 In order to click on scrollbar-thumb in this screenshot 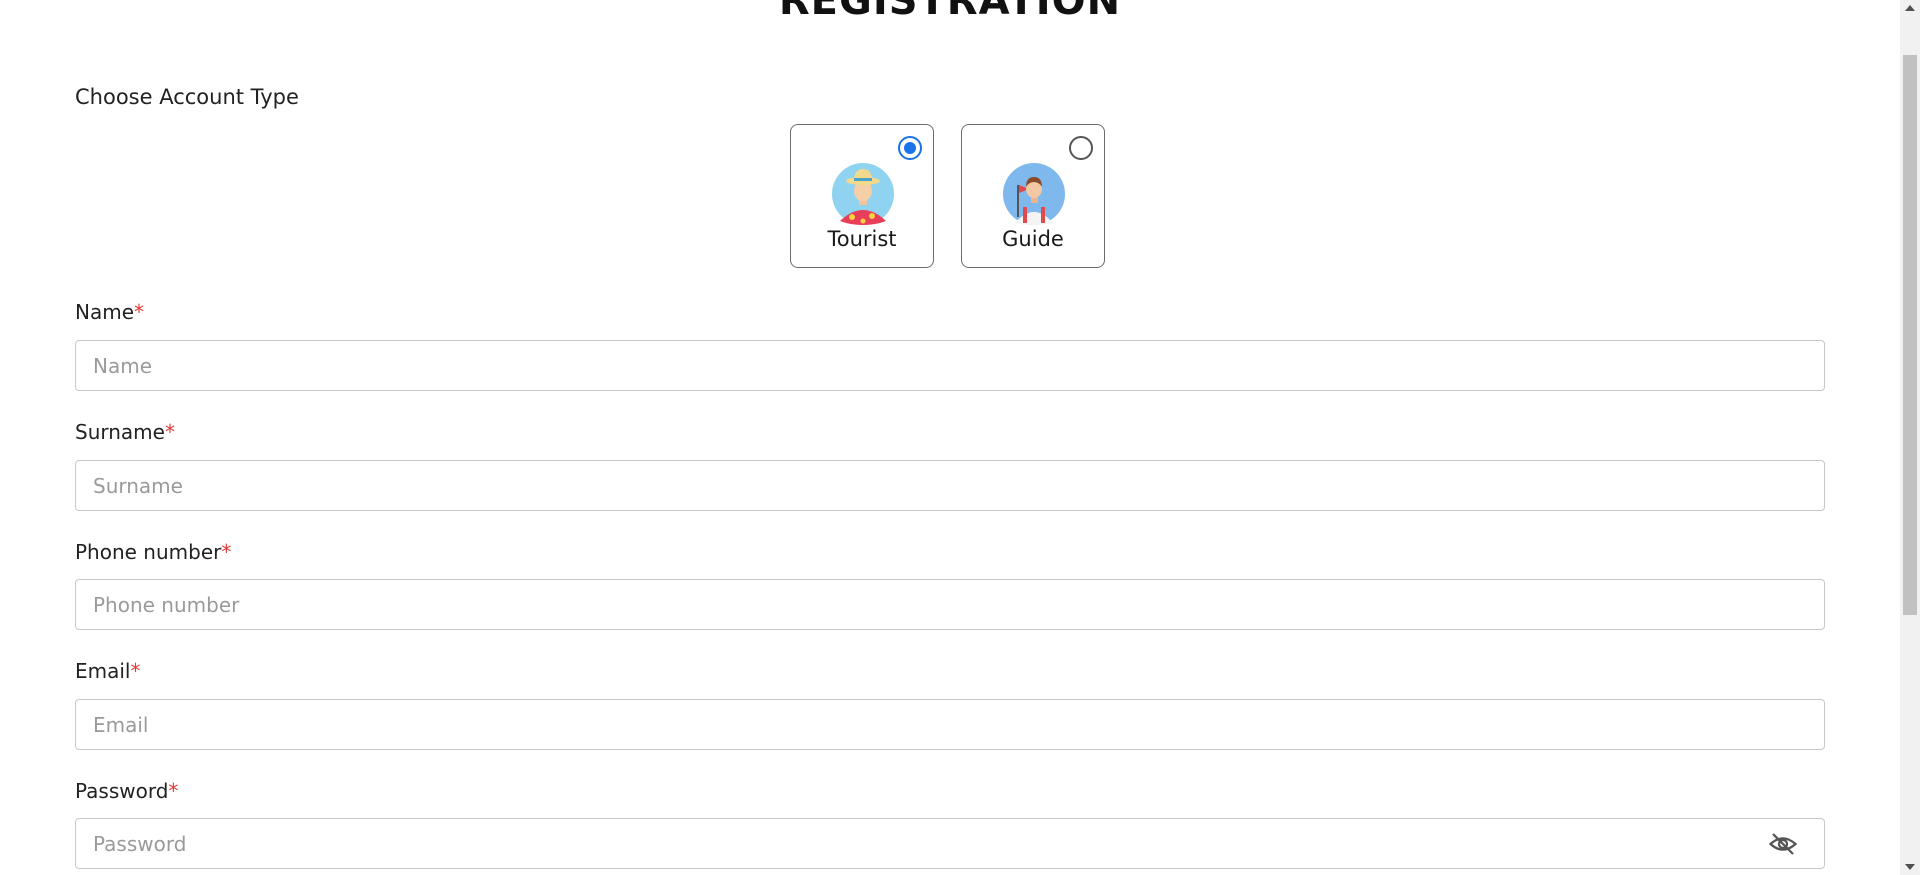, I will do `click(1910, 335)`.